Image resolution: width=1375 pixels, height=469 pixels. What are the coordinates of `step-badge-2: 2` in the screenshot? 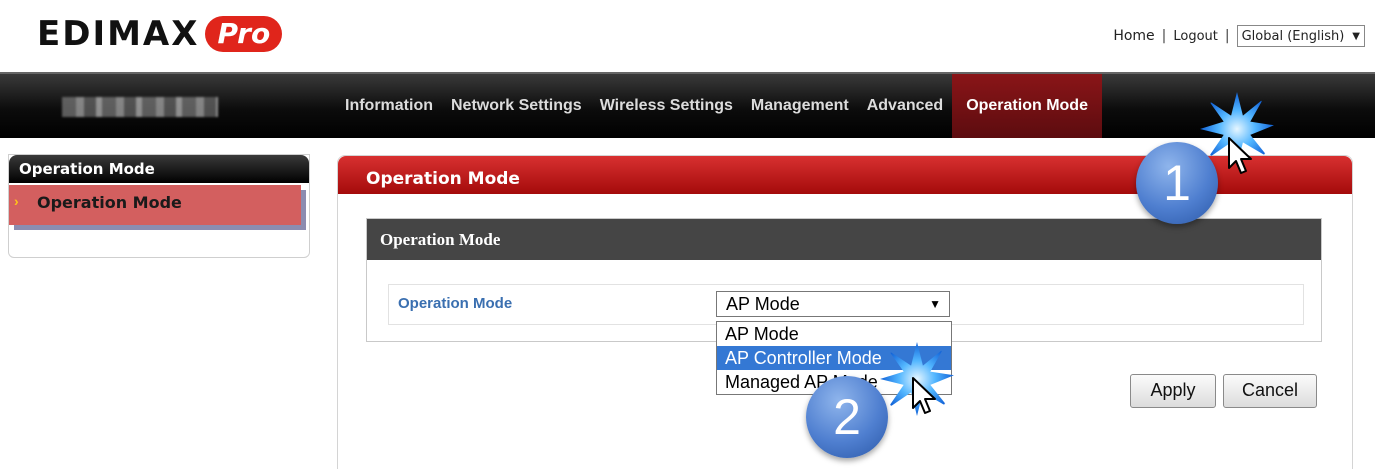 It's located at (847, 417).